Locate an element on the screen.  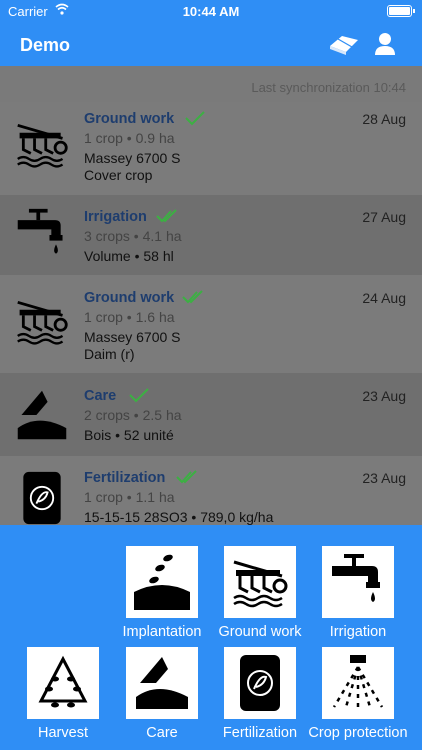
activity-summary: 2 crops • 2.5 ha is located at coordinates (133, 415).